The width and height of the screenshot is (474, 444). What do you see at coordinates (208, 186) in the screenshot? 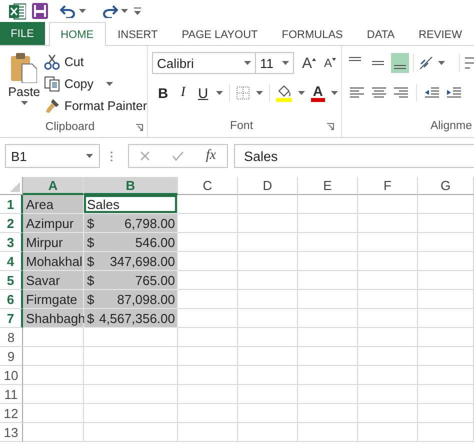
I see `column-header: C` at bounding box center [208, 186].